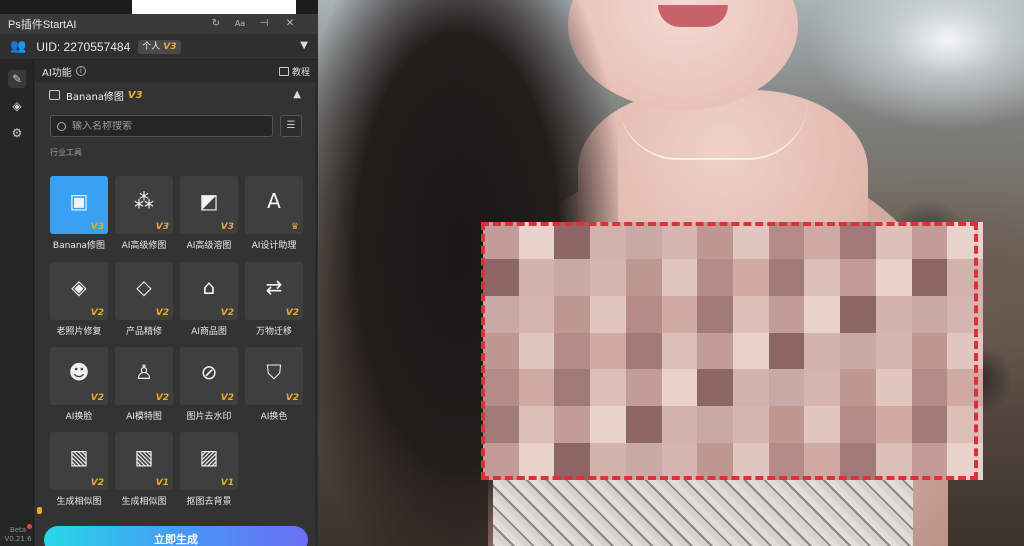 This screenshot has height=546, width=1024. What do you see at coordinates (79, 457) in the screenshot?
I see `similar-image-icon: ▧` at bounding box center [79, 457].